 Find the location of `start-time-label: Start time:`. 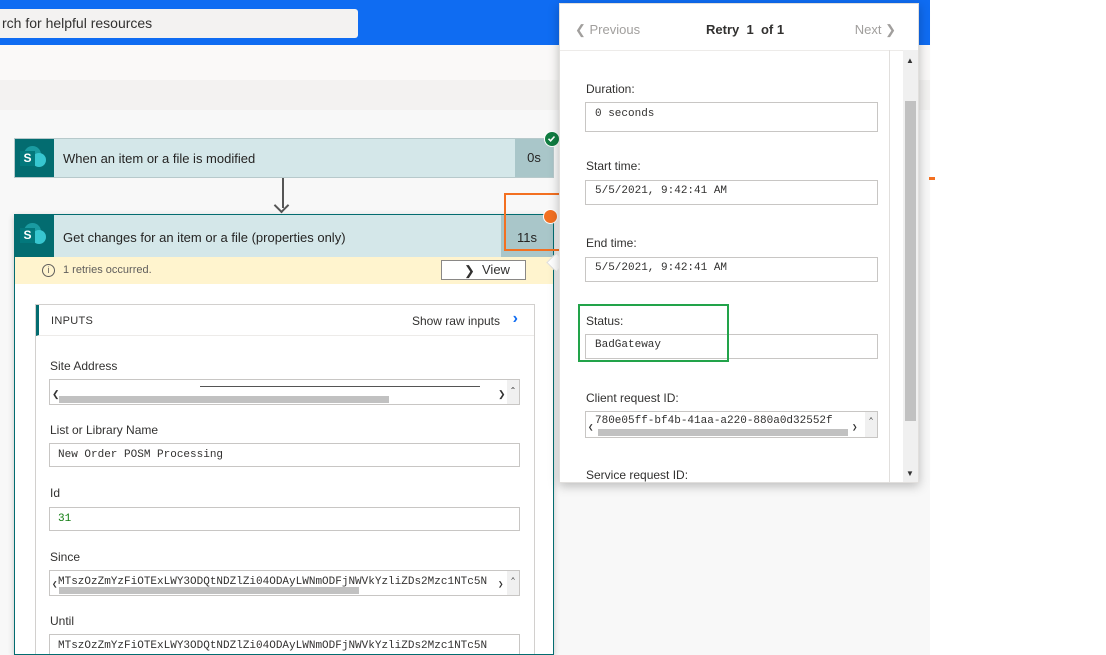

start-time-label: Start time: is located at coordinates (613, 166).